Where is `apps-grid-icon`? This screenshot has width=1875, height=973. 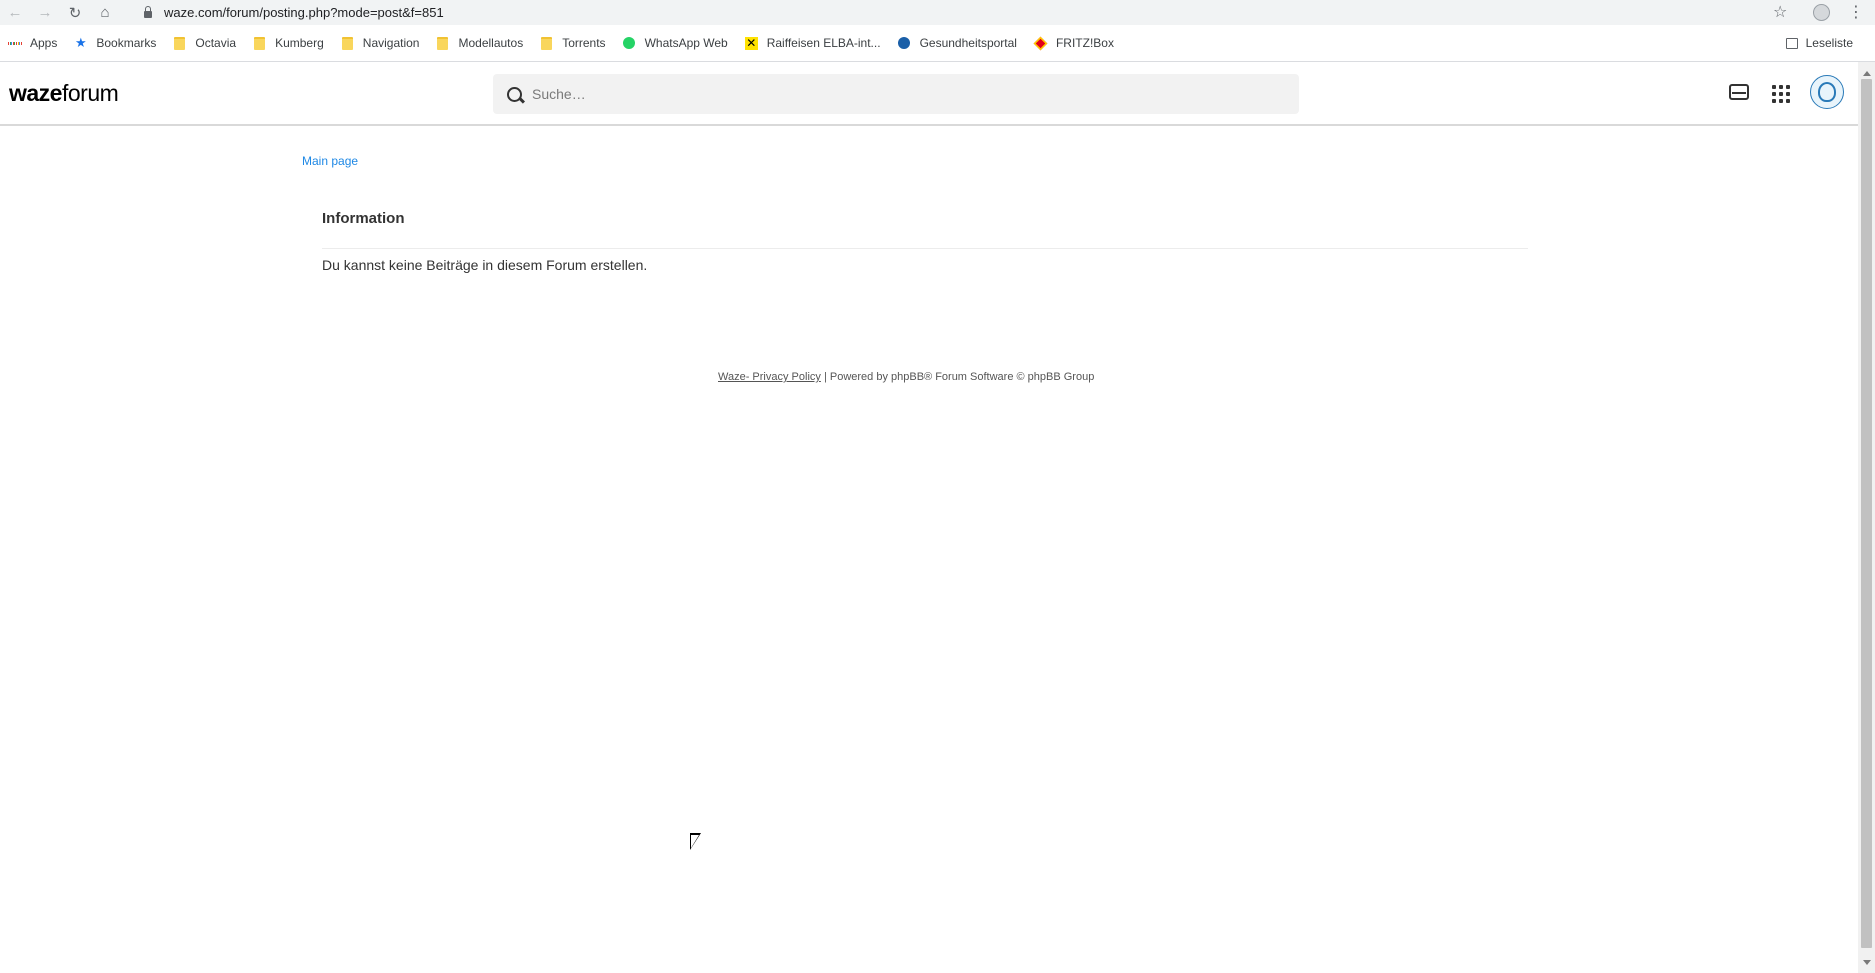
apps-grid-icon is located at coordinates (1781, 94).